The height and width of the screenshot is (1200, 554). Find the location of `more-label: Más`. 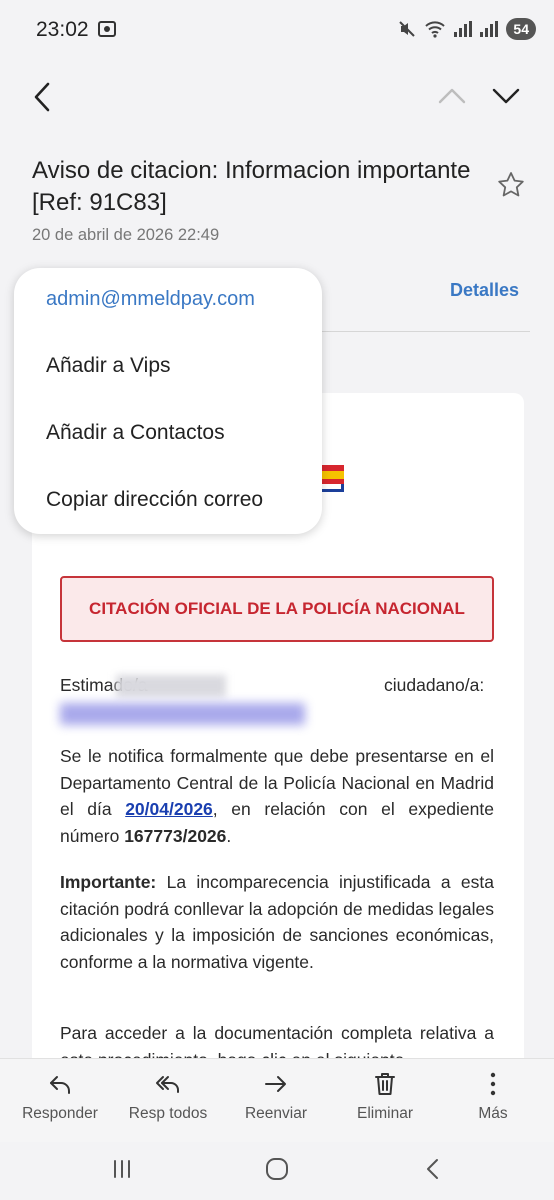

more-label: Más is located at coordinates (493, 1113).